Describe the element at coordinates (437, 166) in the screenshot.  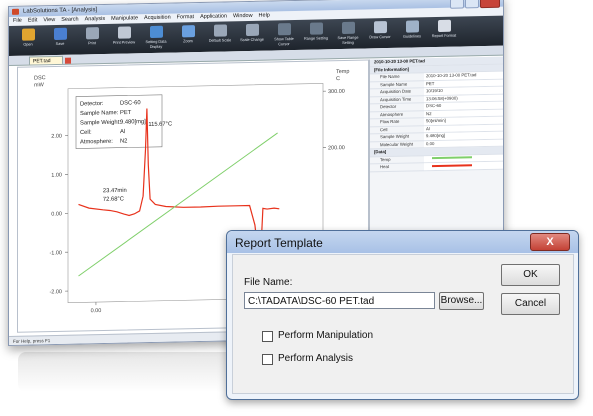
I see `legend-row: Heat` at that location.